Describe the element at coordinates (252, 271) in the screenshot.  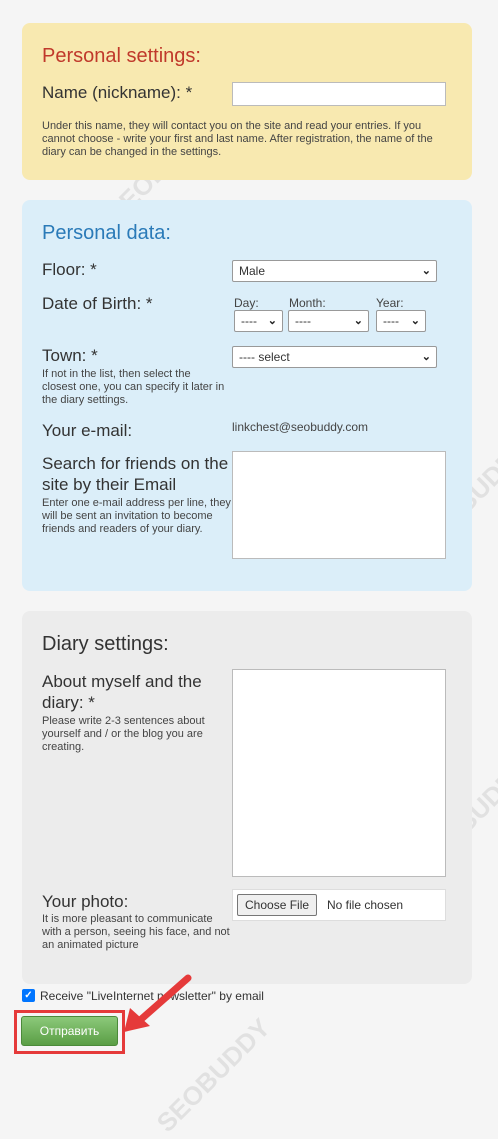
I see `floor-value: Male` at that location.